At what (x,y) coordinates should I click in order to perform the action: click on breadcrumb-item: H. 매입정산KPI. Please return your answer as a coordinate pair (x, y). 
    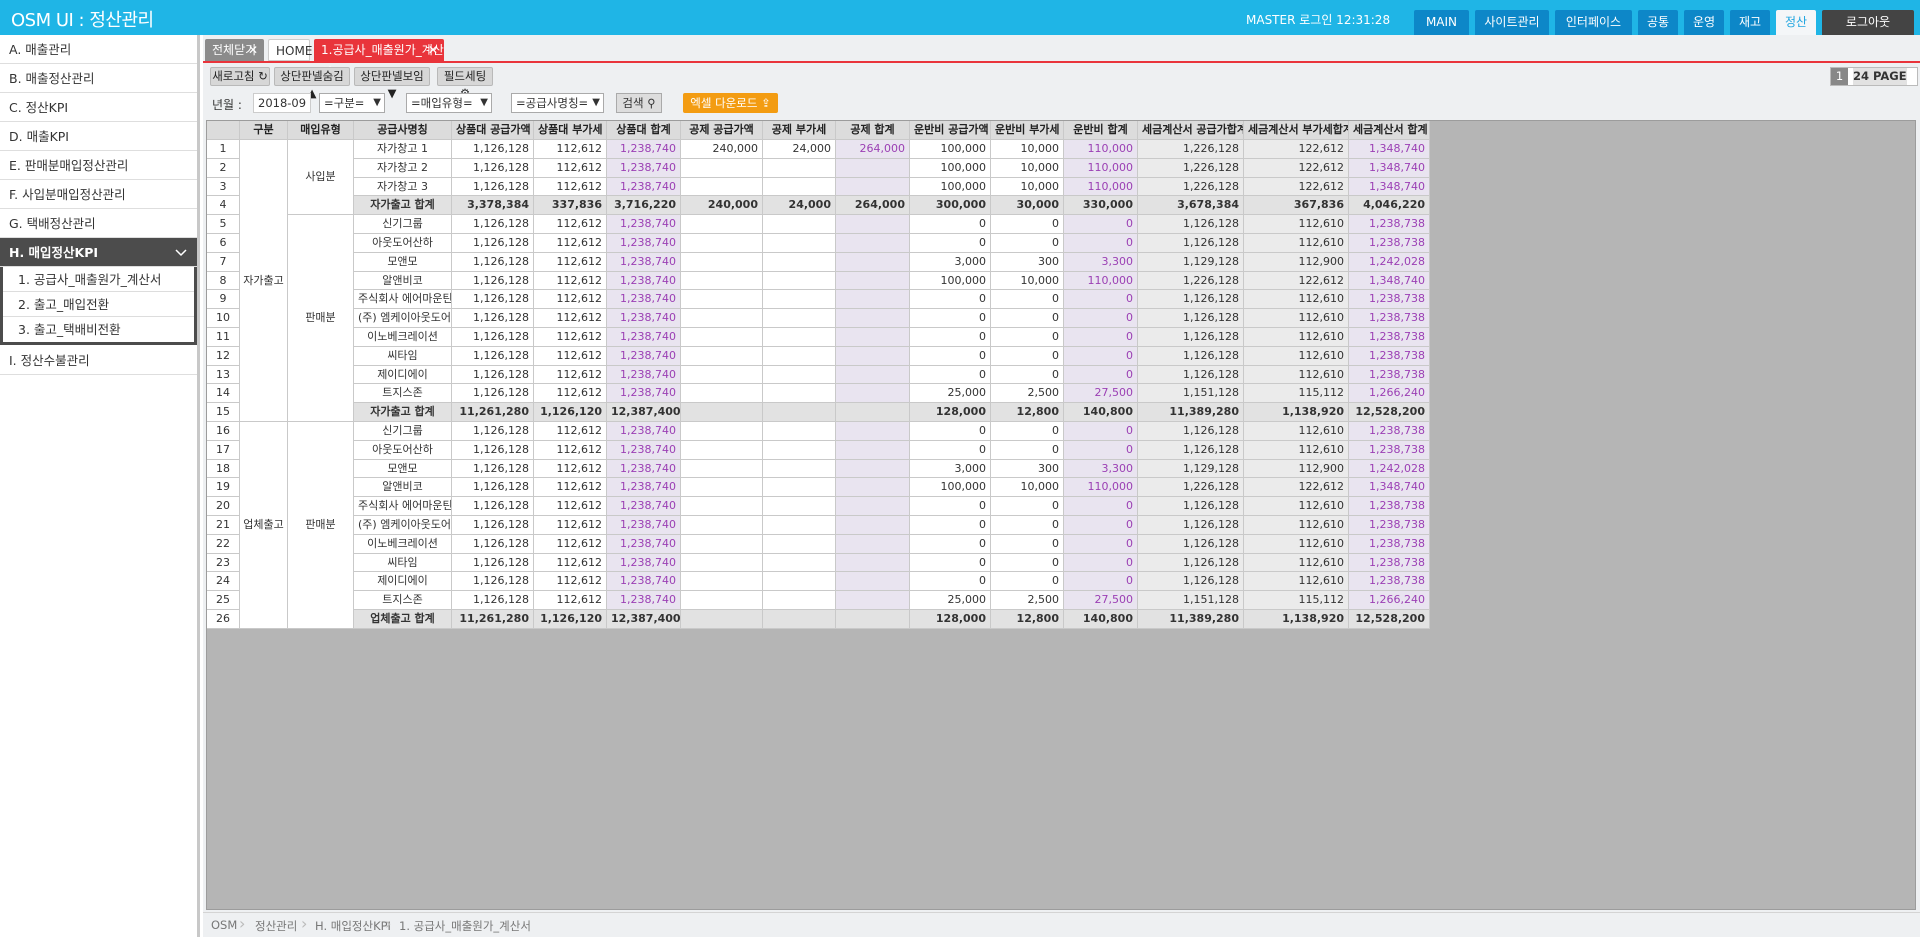
    Looking at the image, I should click on (353, 926).